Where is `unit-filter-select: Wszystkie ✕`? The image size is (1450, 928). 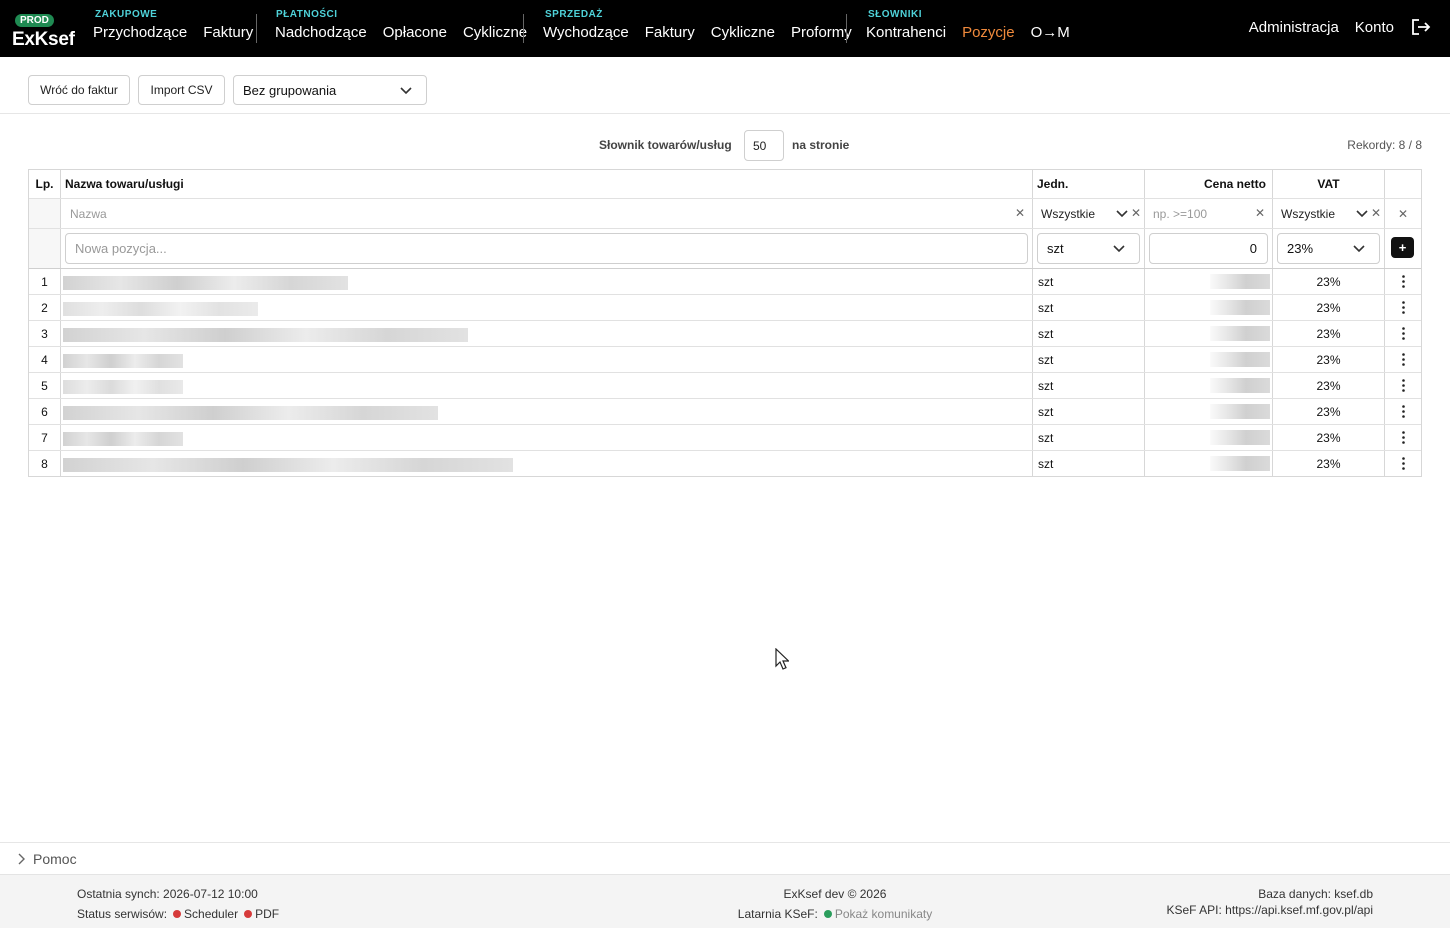
unit-filter-select: Wszystkie ✕ is located at coordinates (1089, 213).